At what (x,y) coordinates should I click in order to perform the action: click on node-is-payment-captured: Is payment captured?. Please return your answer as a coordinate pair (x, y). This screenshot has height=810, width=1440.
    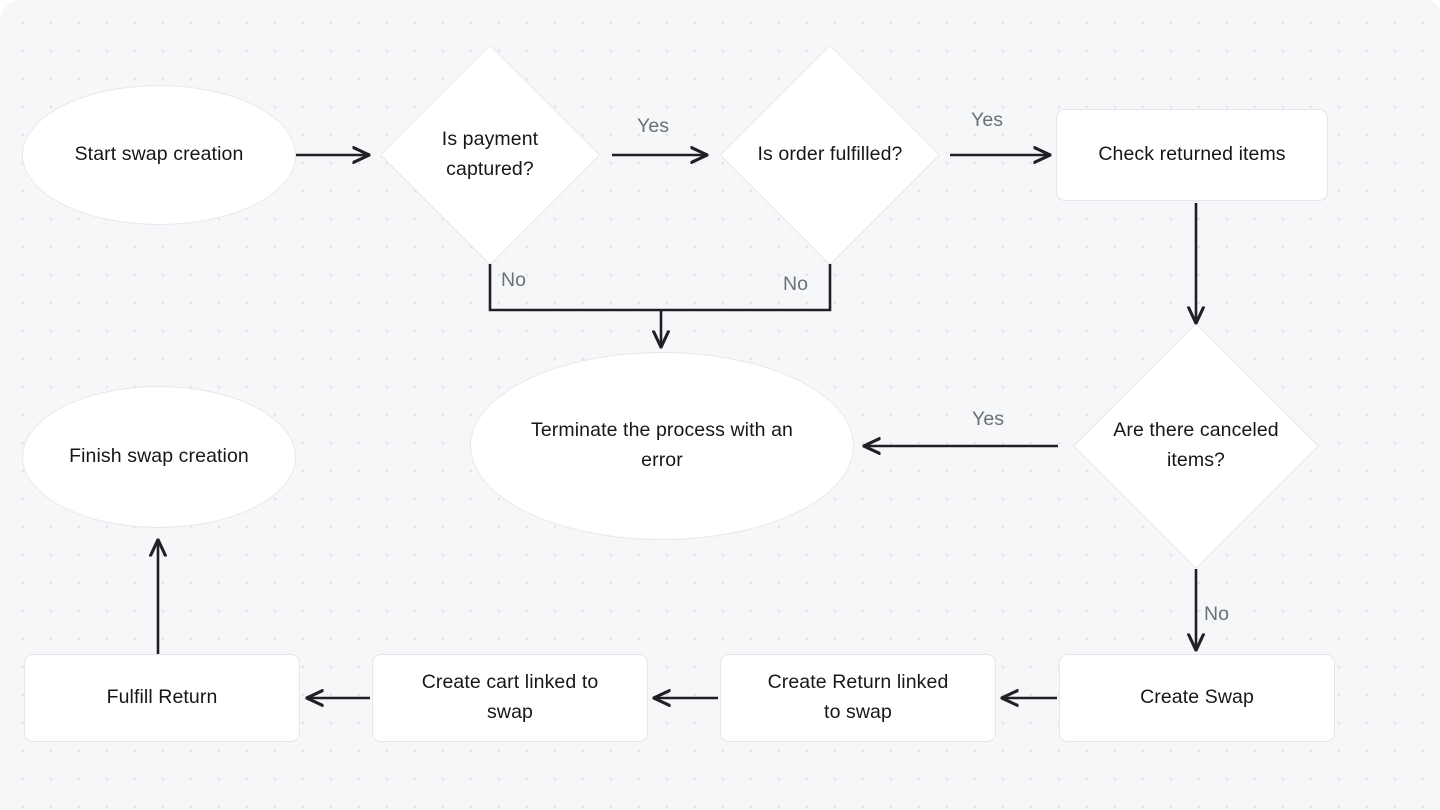
    Looking at the image, I should click on (490, 155).